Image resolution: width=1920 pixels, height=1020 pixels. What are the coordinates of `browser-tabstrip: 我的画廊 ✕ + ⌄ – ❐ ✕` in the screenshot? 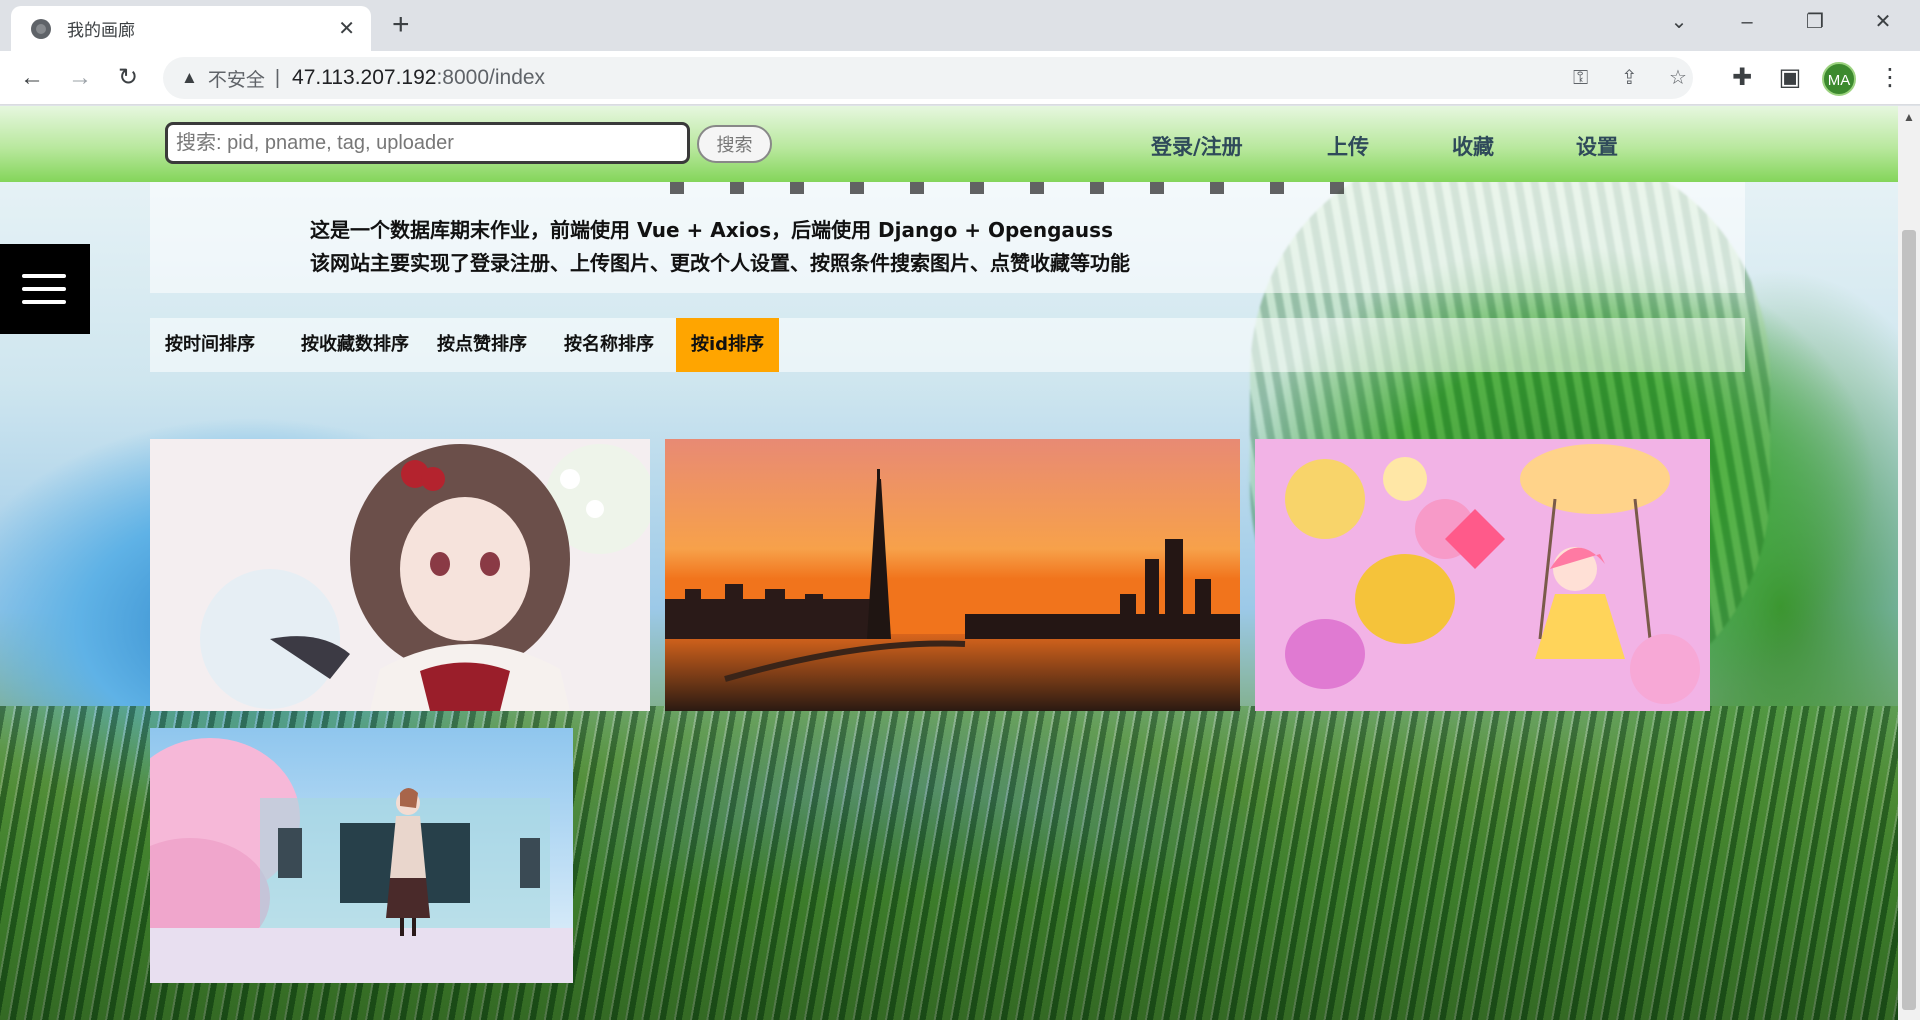 It's located at (960, 25).